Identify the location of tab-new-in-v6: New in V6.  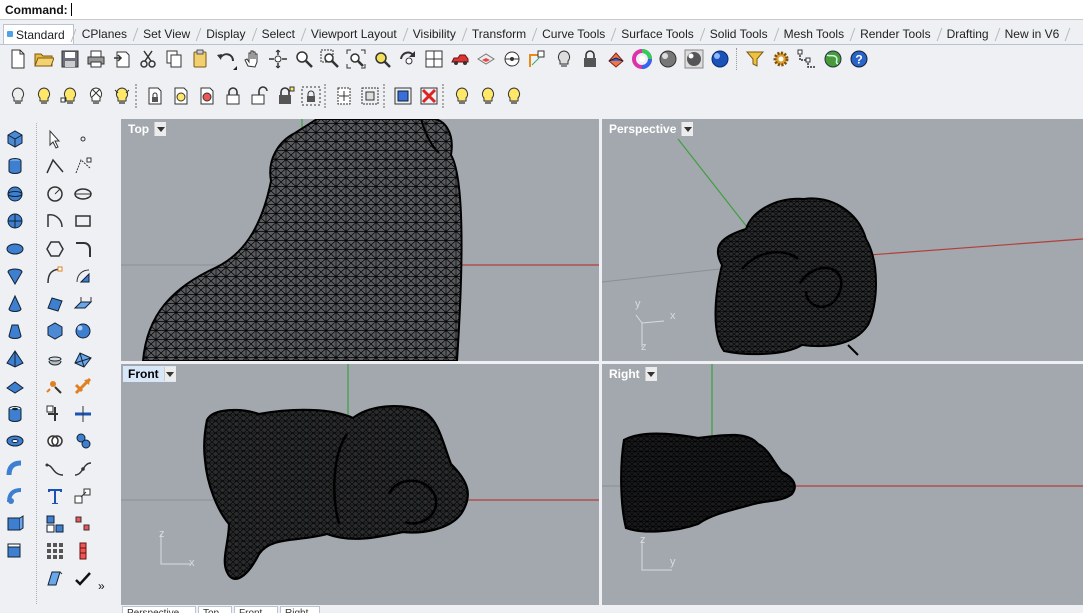
(1032, 34).